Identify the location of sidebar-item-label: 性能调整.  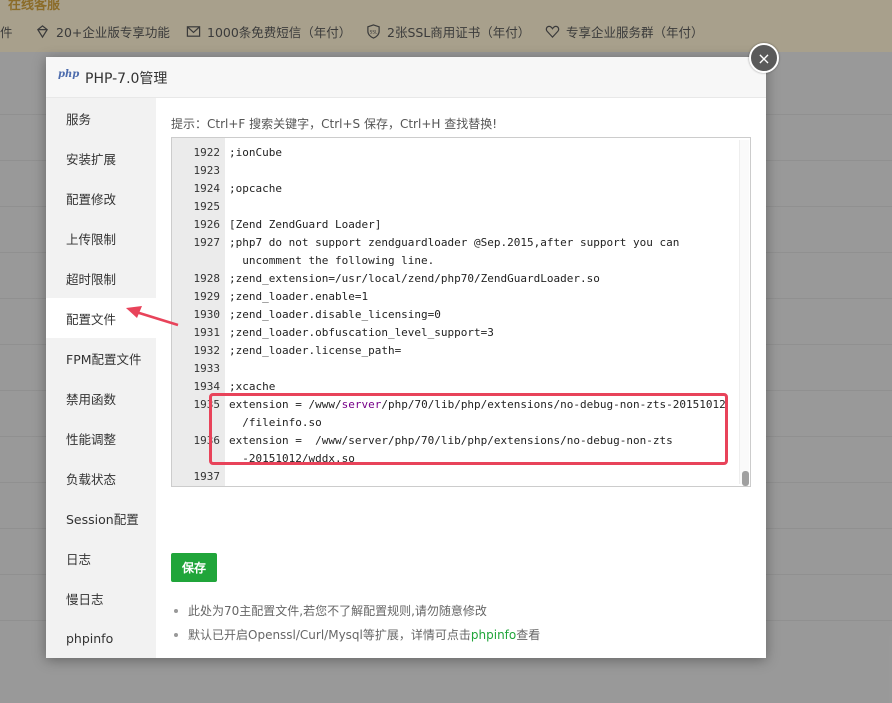
(91, 439).